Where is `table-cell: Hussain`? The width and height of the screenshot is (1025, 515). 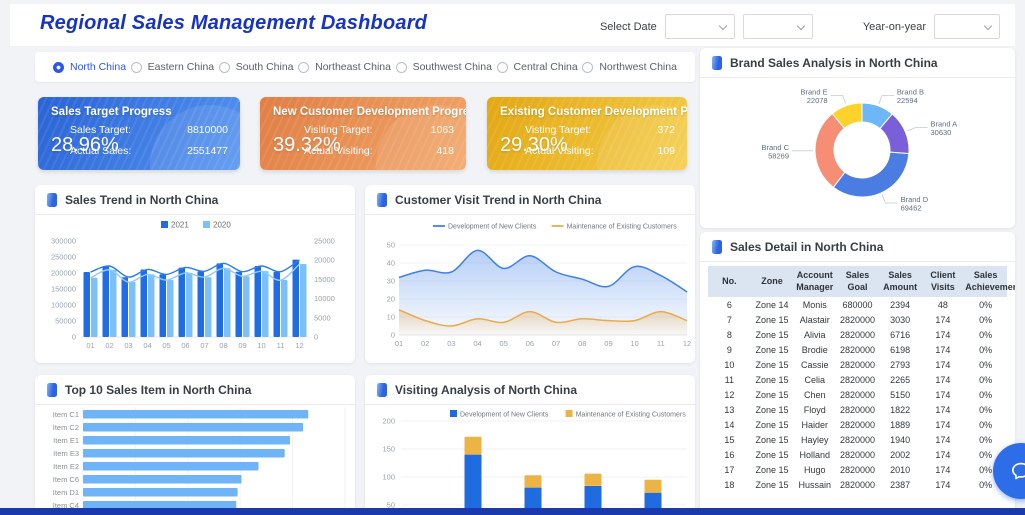
table-cell: Hussain is located at coordinates (815, 484).